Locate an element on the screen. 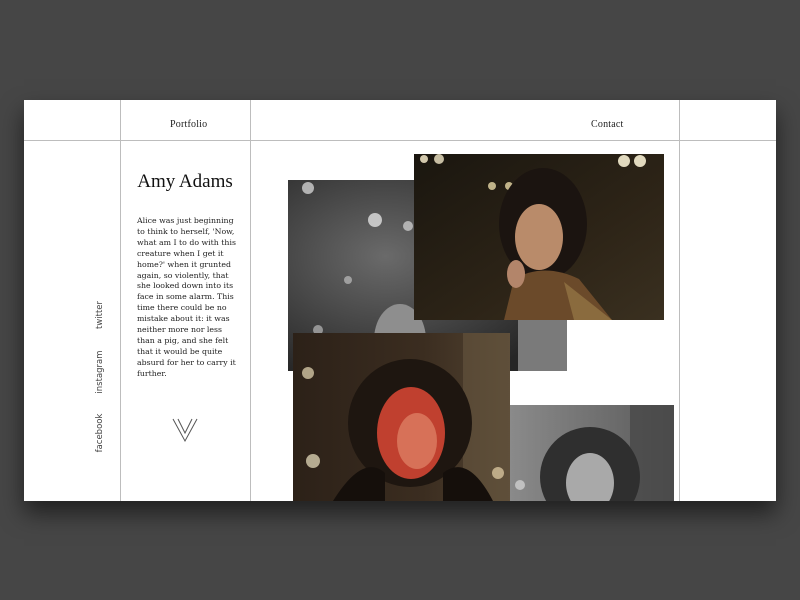 The width and height of the screenshot is (800, 600). photo-color-top is located at coordinates (539, 237).